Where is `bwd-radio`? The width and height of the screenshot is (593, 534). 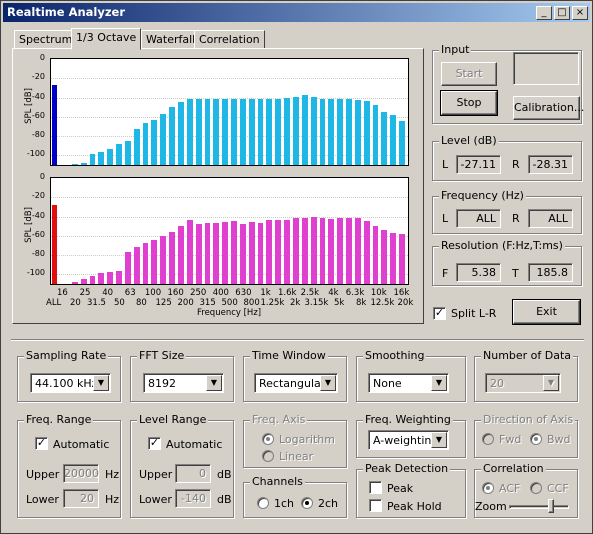 bwd-radio is located at coordinates (536, 439).